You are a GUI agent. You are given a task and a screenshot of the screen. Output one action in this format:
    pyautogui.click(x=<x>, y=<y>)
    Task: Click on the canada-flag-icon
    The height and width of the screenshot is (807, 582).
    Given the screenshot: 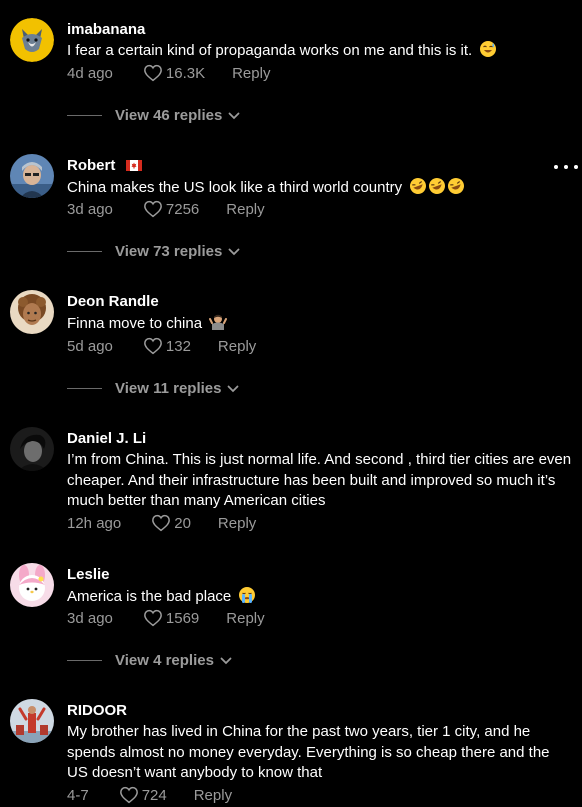 What is the action you would take?
    pyautogui.click(x=133, y=166)
    